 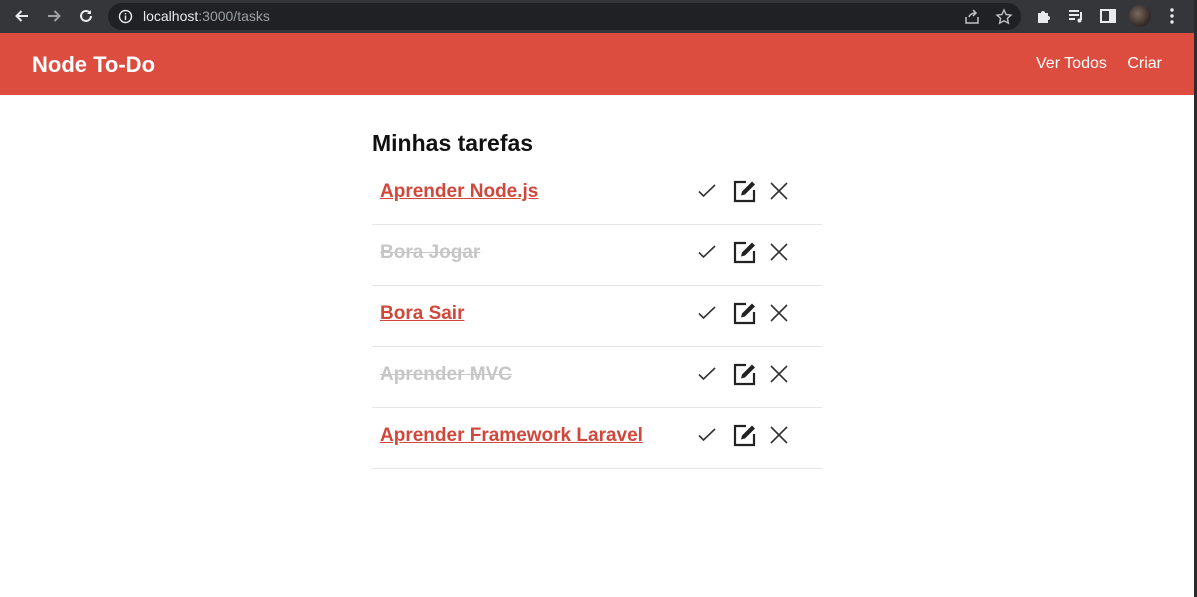 I want to click on brand-title: Node To-Do, so click(x=93, y=65).